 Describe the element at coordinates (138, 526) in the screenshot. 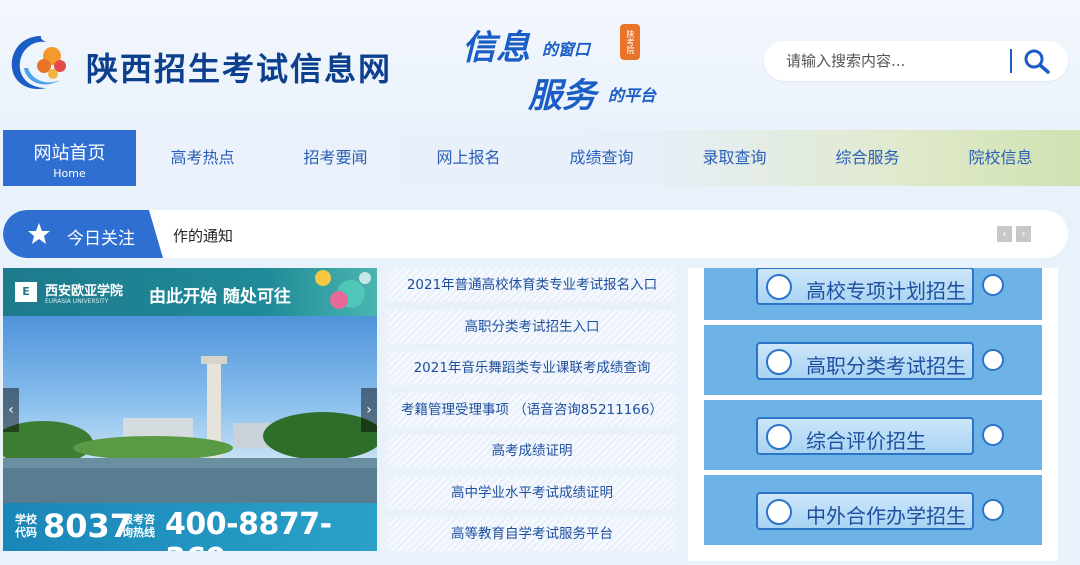

I see `banner-hotline-label: 报考咨询热线` at that location.